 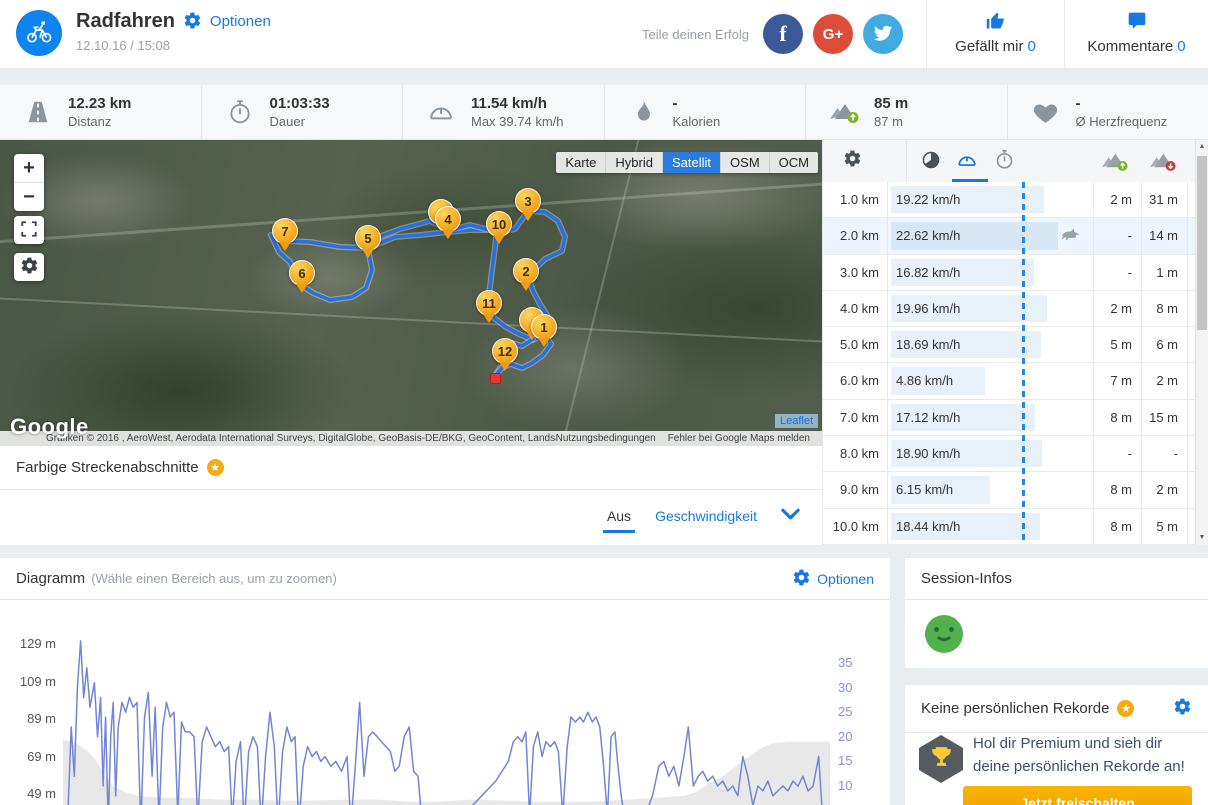 I want to click on stat-distance: 12.23 km Distanz, so click(x=101, y=112).